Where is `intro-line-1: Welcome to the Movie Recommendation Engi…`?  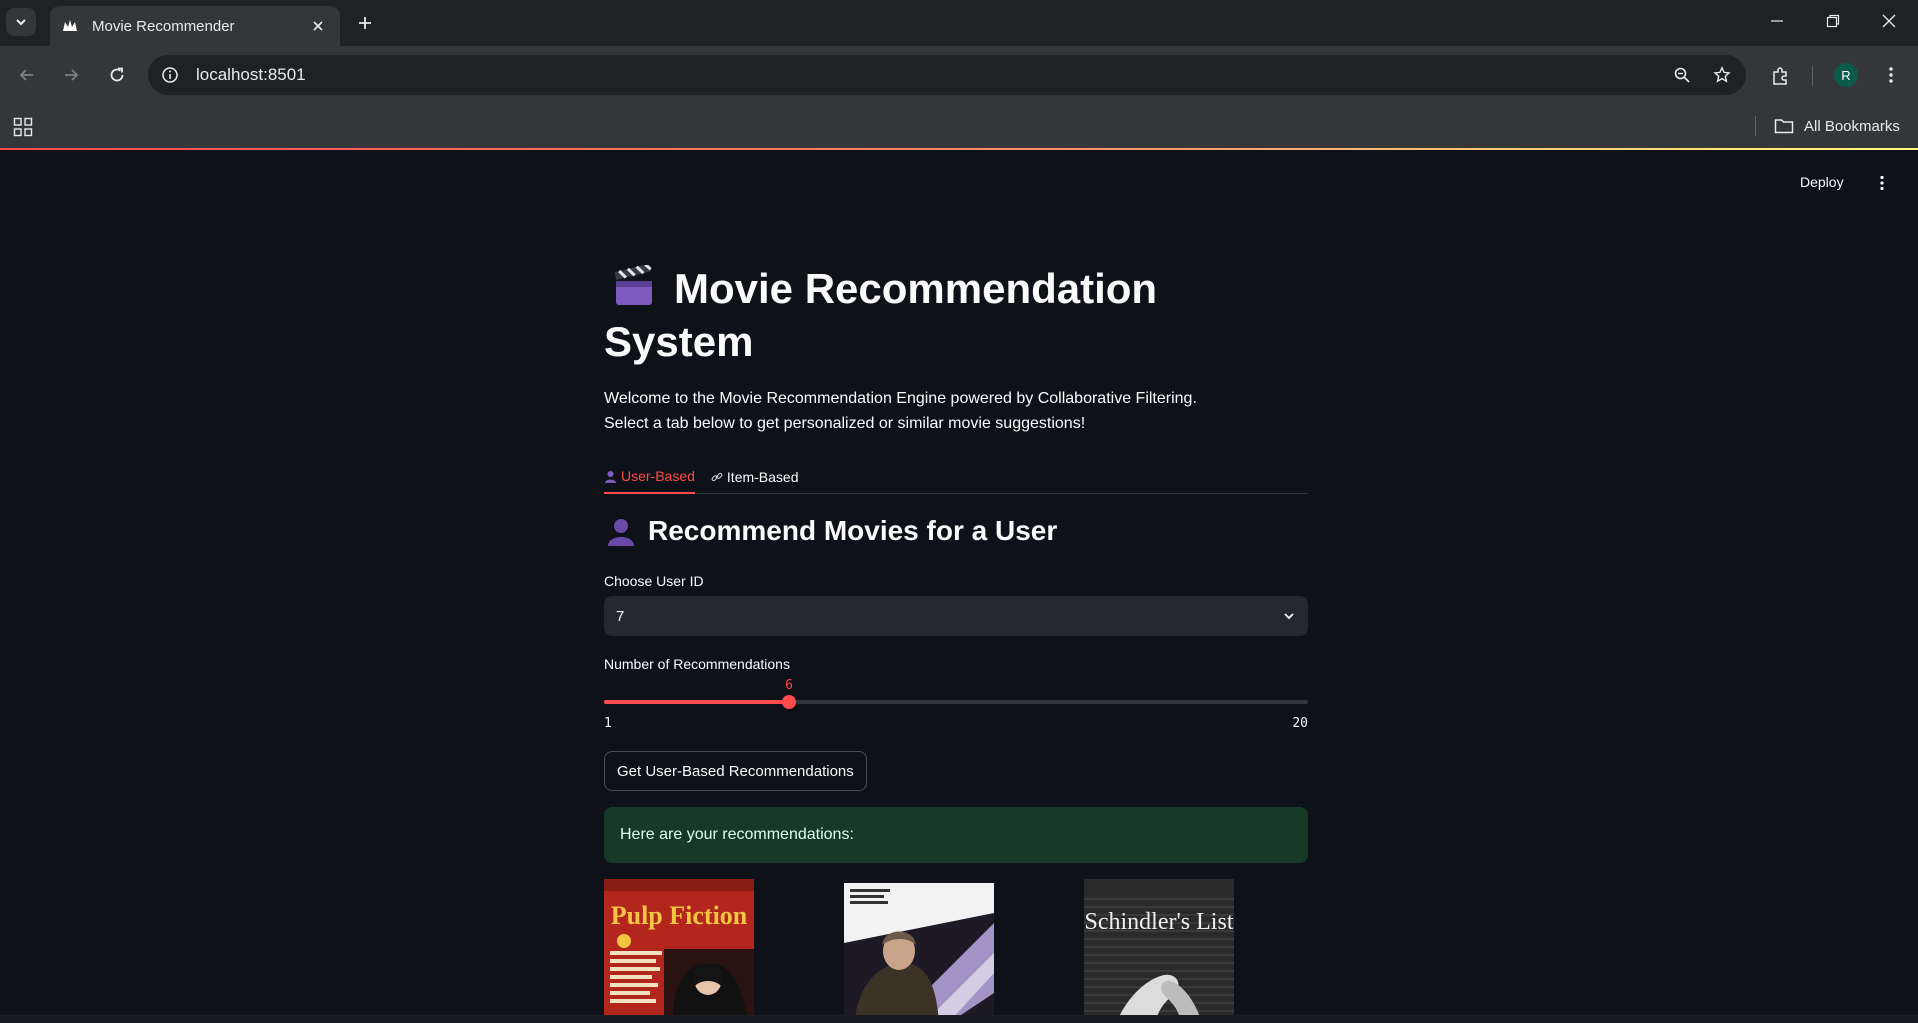
intro-line-1: Welcome to the Movie Recommendation Engi… is located at coordinates (900, 398).